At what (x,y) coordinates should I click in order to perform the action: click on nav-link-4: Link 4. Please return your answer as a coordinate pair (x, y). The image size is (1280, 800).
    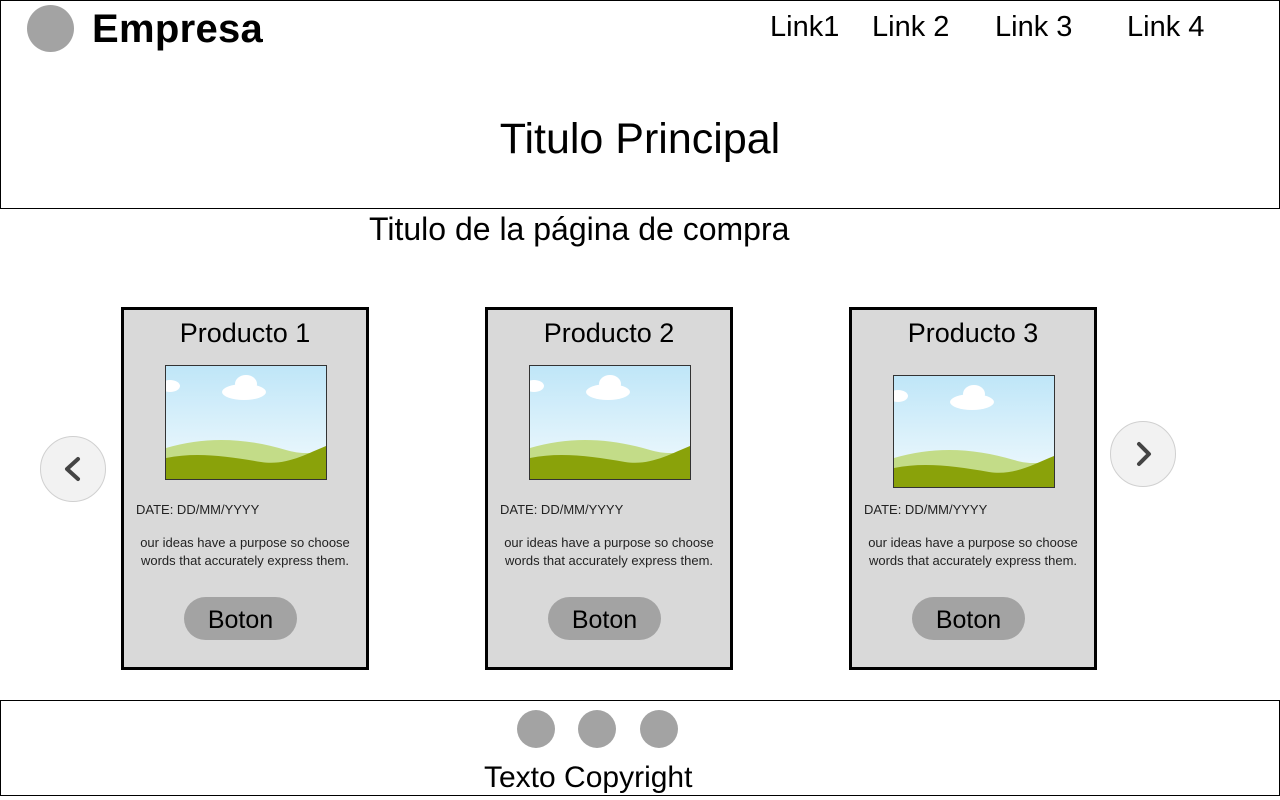
    Looking at the image, I should click on (1165, 27).